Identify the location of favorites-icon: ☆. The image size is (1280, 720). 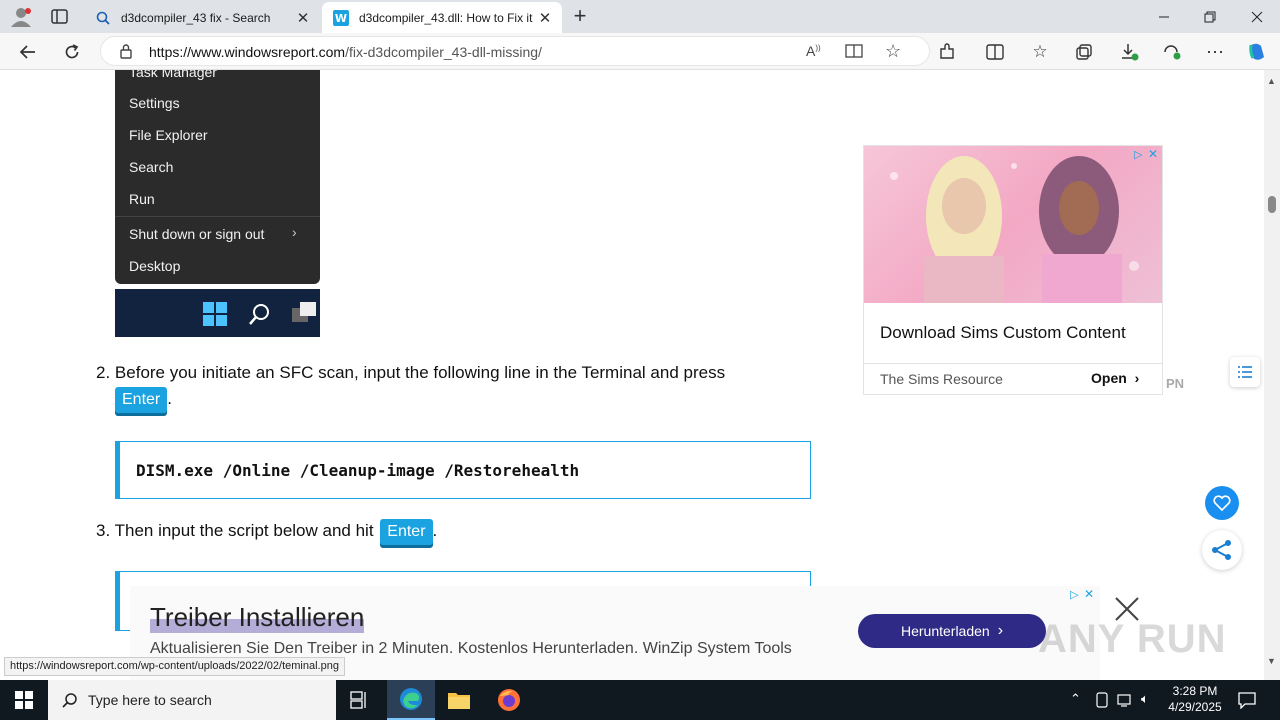
(1040, 52).